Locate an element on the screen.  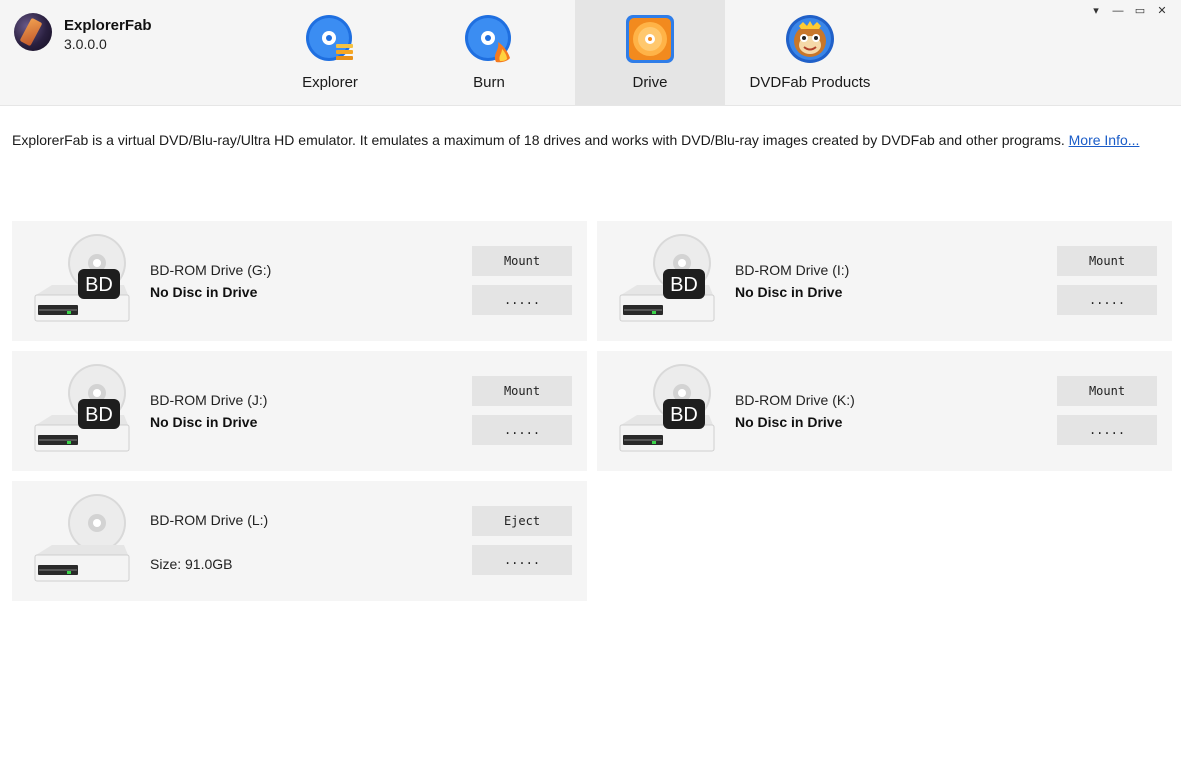
burn-disc-icon is located at coordinates (488, 39).